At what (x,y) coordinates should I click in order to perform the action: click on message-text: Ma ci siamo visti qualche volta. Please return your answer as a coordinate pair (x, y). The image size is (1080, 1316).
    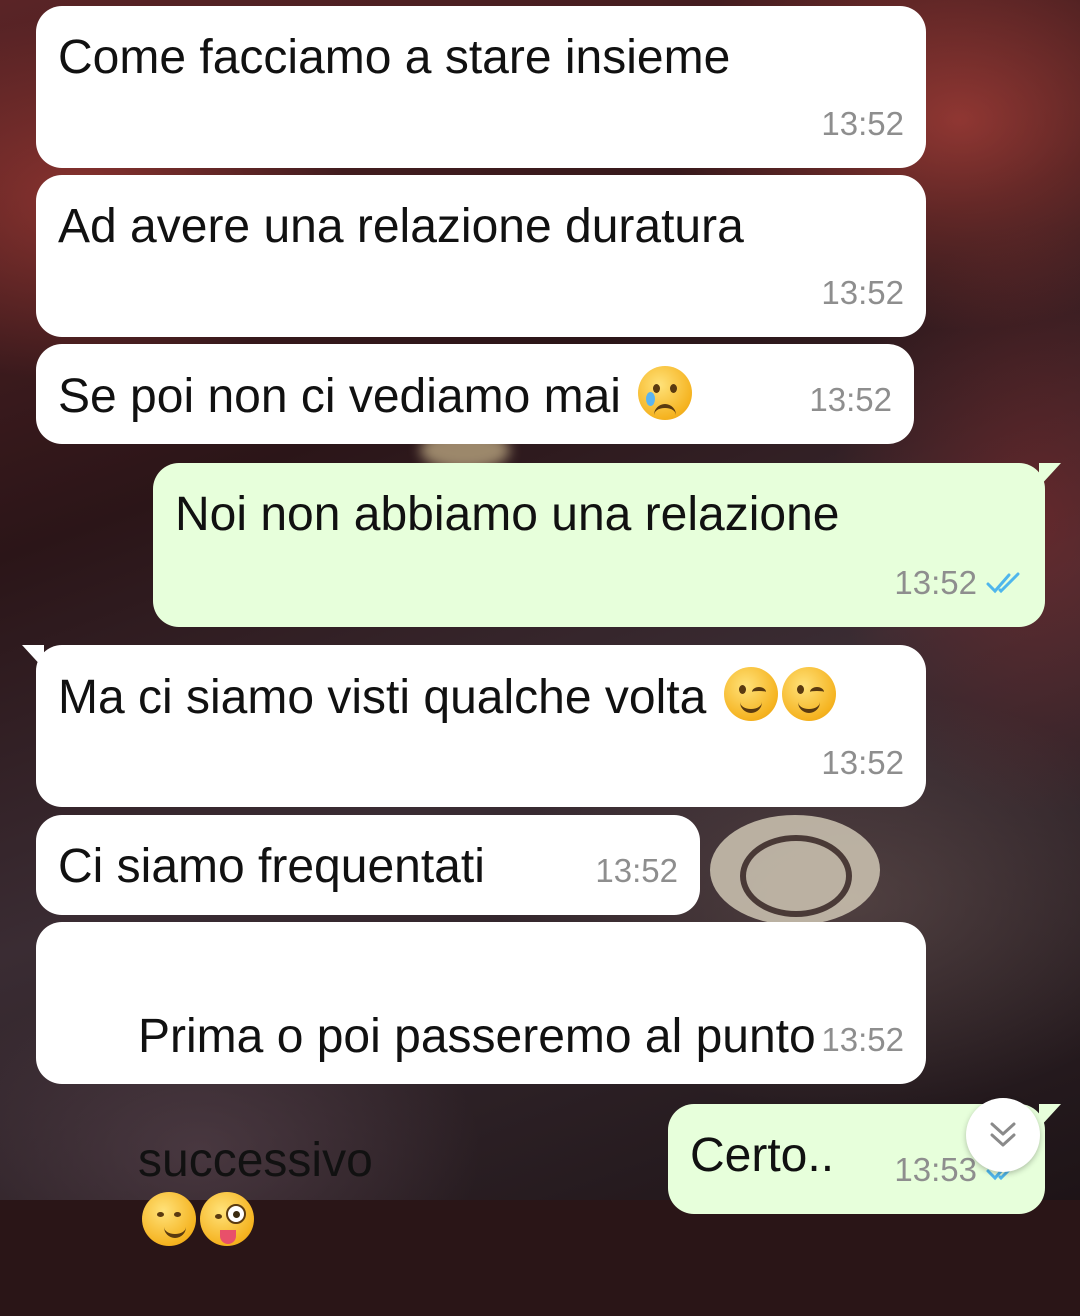
    Looking at the image, I should click on (382, 697).